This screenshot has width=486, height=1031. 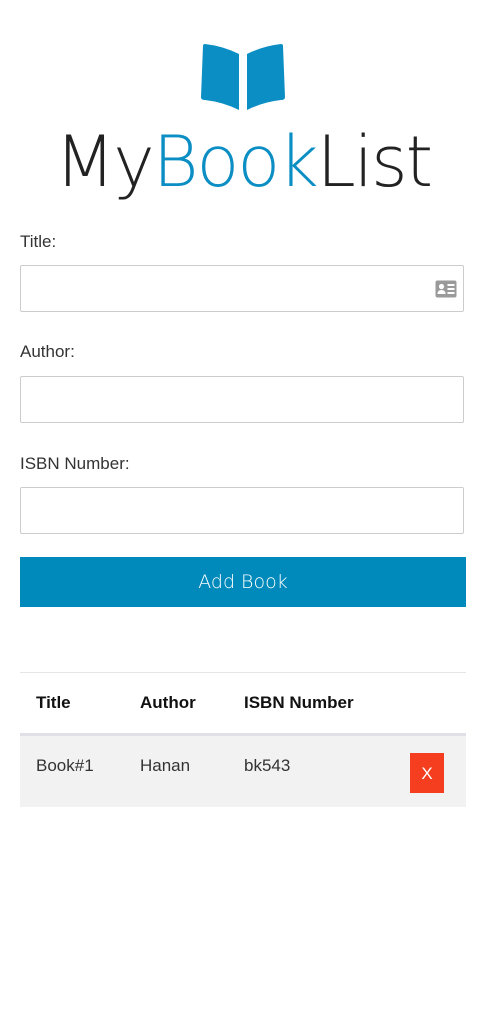 I want to click on cell-isbn: bk543, so click(x=267, y=765).